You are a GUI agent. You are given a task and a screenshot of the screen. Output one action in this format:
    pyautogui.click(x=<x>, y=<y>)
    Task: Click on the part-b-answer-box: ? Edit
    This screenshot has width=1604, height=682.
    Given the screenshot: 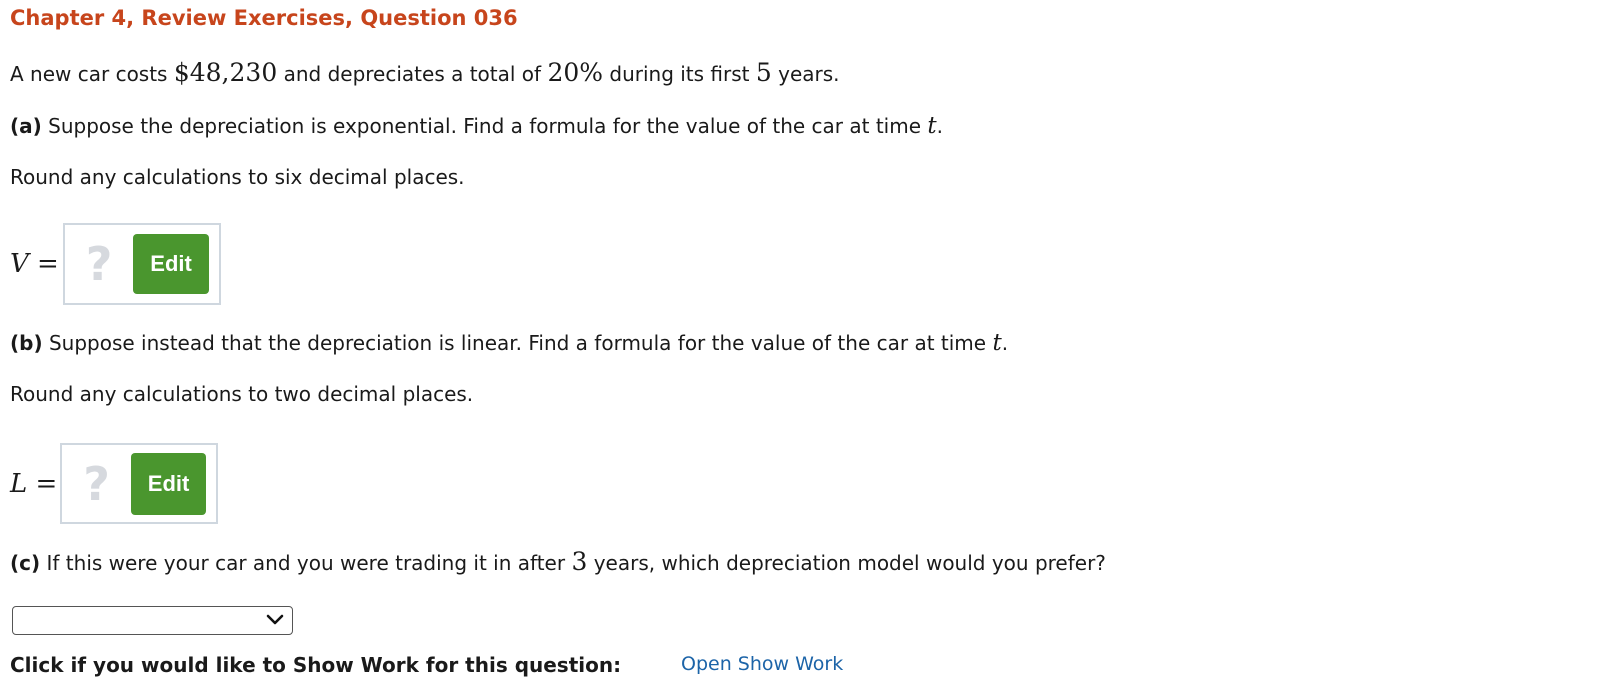 What is the action you would take?
    pyautogui.click(x=139, y=483)
    